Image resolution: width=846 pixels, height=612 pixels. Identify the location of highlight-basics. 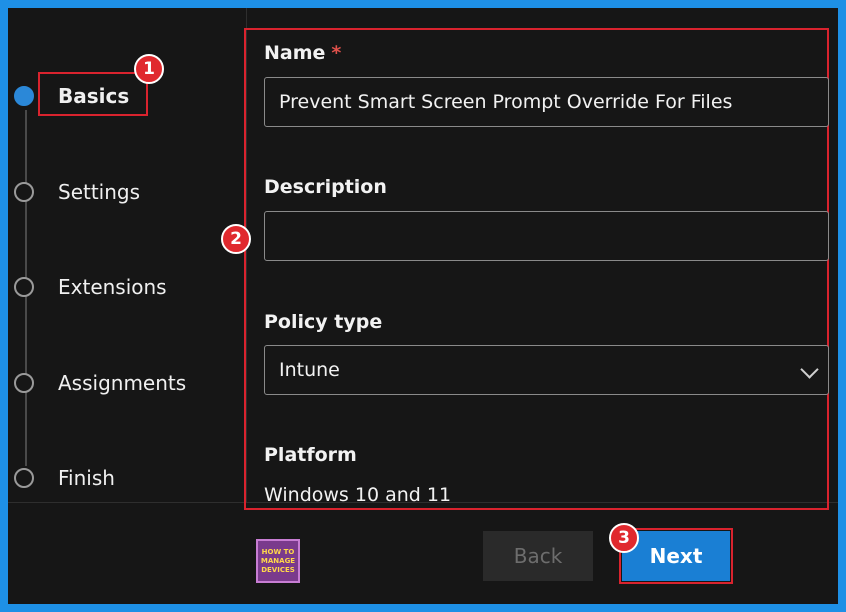
(93, 94).